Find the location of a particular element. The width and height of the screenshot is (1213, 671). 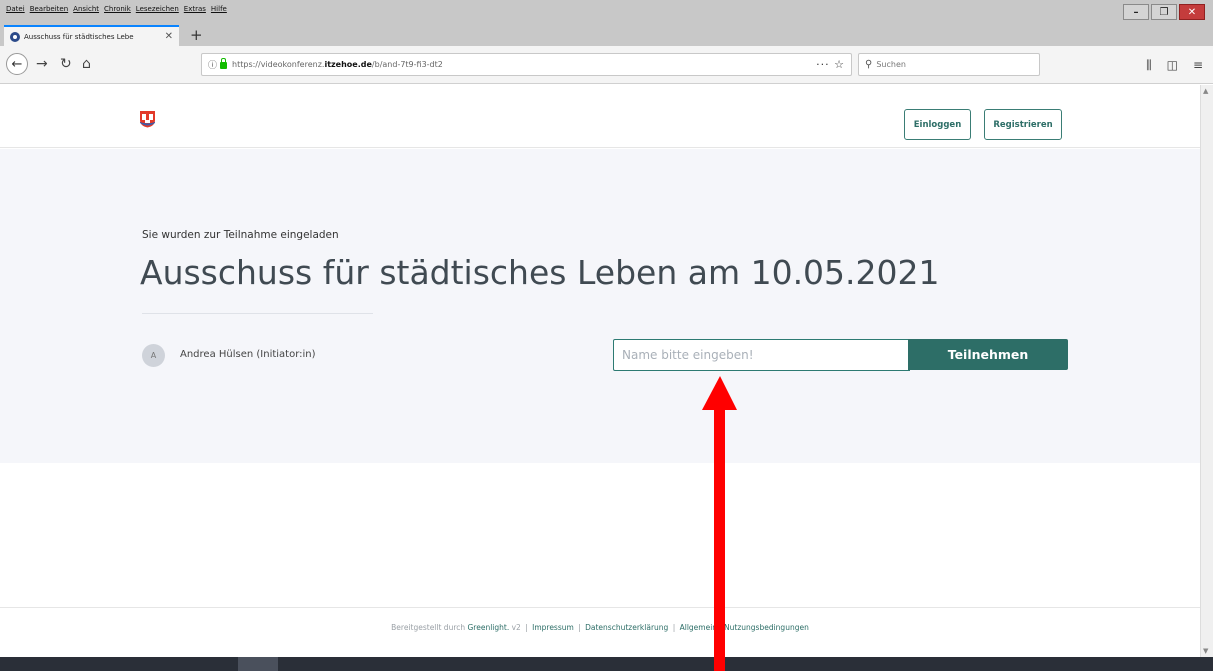

url-host: itzehoe.de is located at coordinates (348, 64).